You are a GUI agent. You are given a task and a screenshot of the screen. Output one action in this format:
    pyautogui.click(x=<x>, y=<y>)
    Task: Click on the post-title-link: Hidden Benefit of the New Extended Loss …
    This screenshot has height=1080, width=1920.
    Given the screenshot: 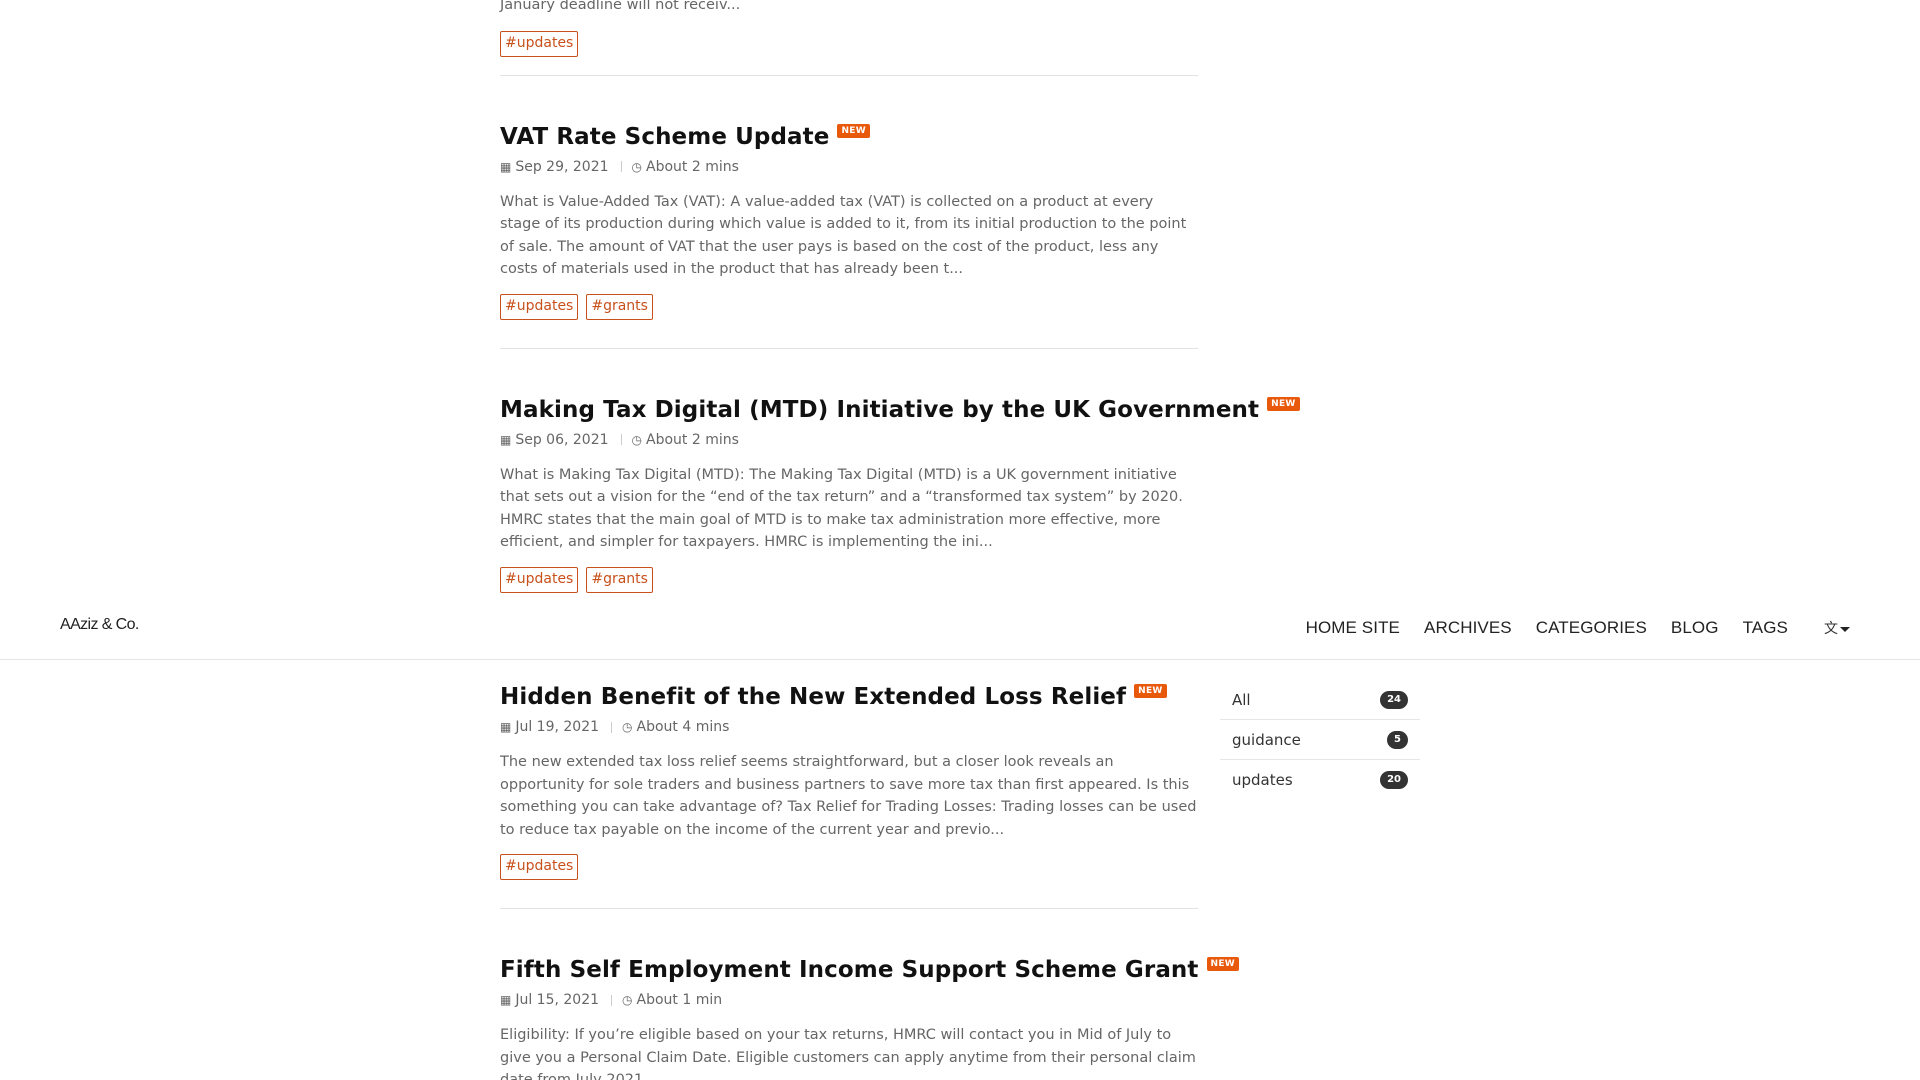 What is the action you would take?
    pyautogui.click(x=813, y=697)
    